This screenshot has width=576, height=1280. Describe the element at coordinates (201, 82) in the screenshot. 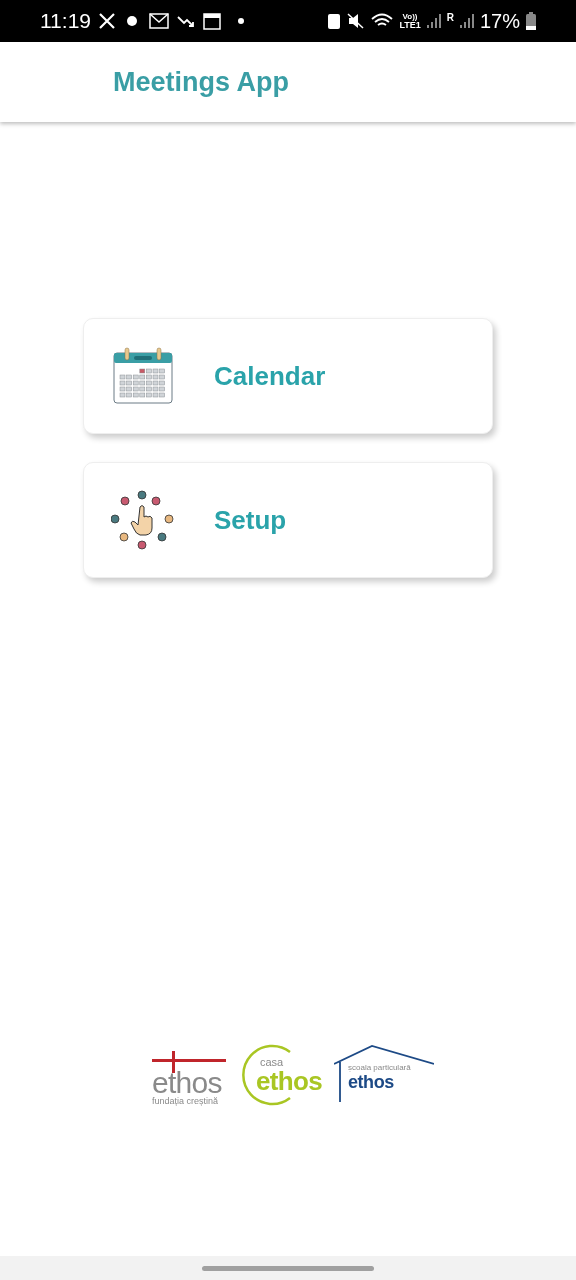

I see `app-title: Meetings App` at that location.